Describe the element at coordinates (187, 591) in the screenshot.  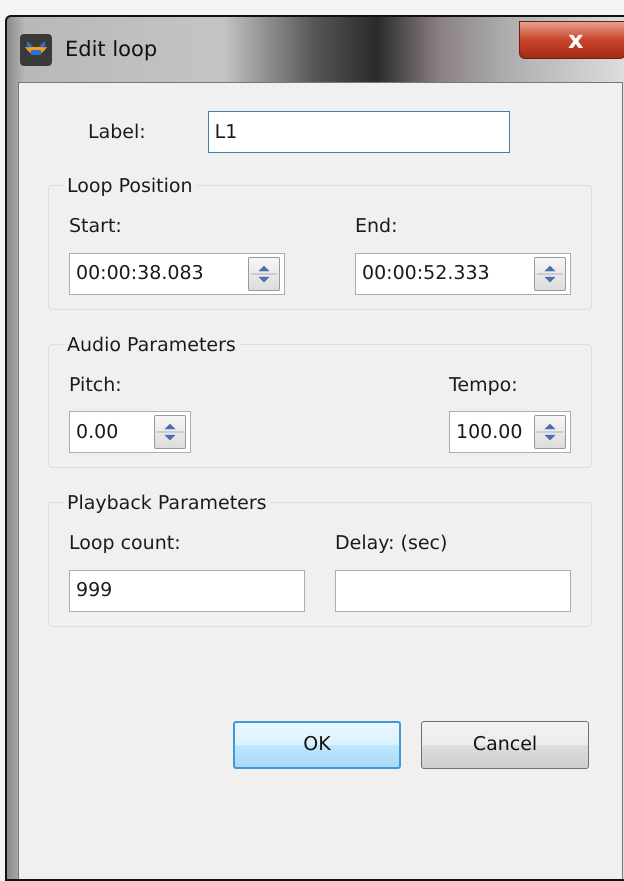
I see `input-field: 999` at that location.